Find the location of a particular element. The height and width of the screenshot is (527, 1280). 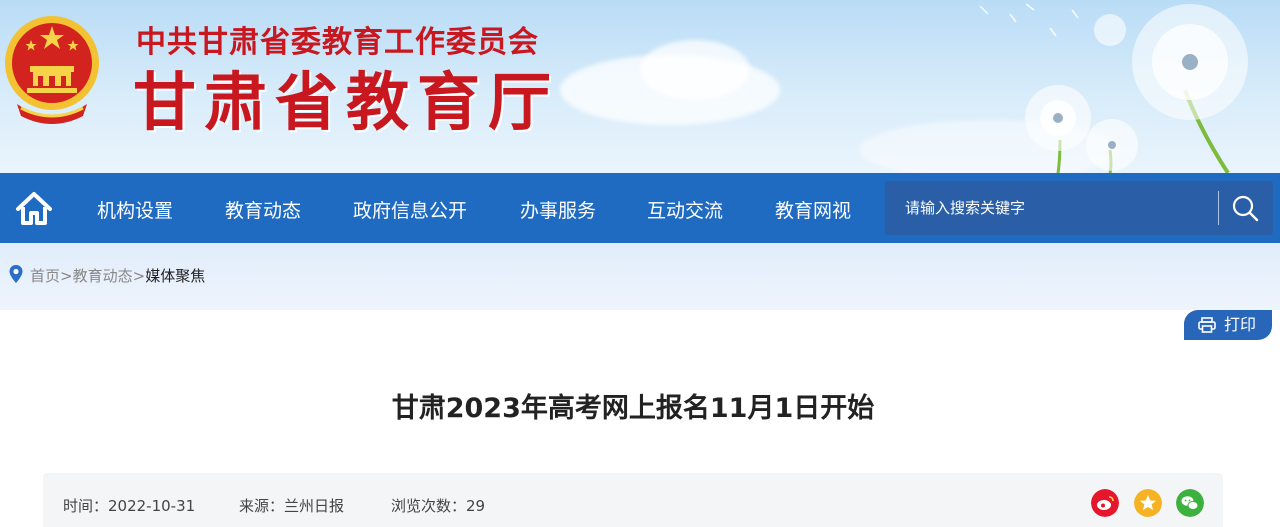

main-nav: 机构设置 教育动态 政府信息公开 办事服务 互动交流 教育网视 is located at coordinates (640, 208).